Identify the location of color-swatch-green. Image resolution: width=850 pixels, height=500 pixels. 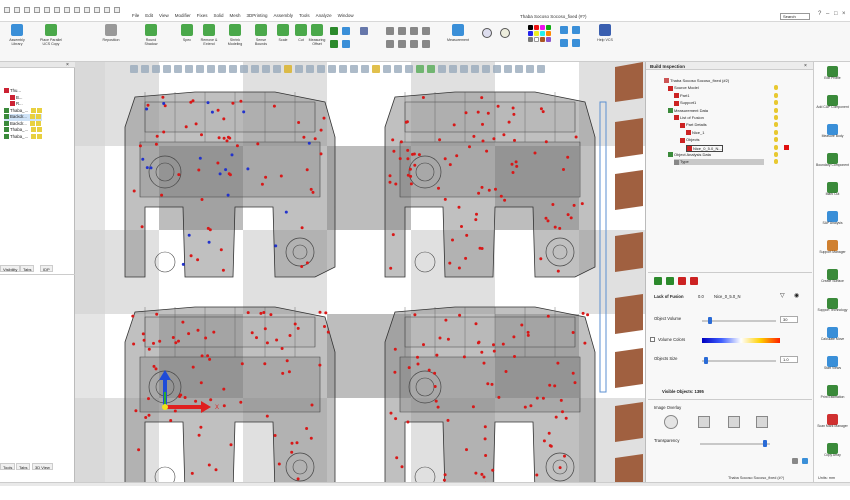
(548, 27).